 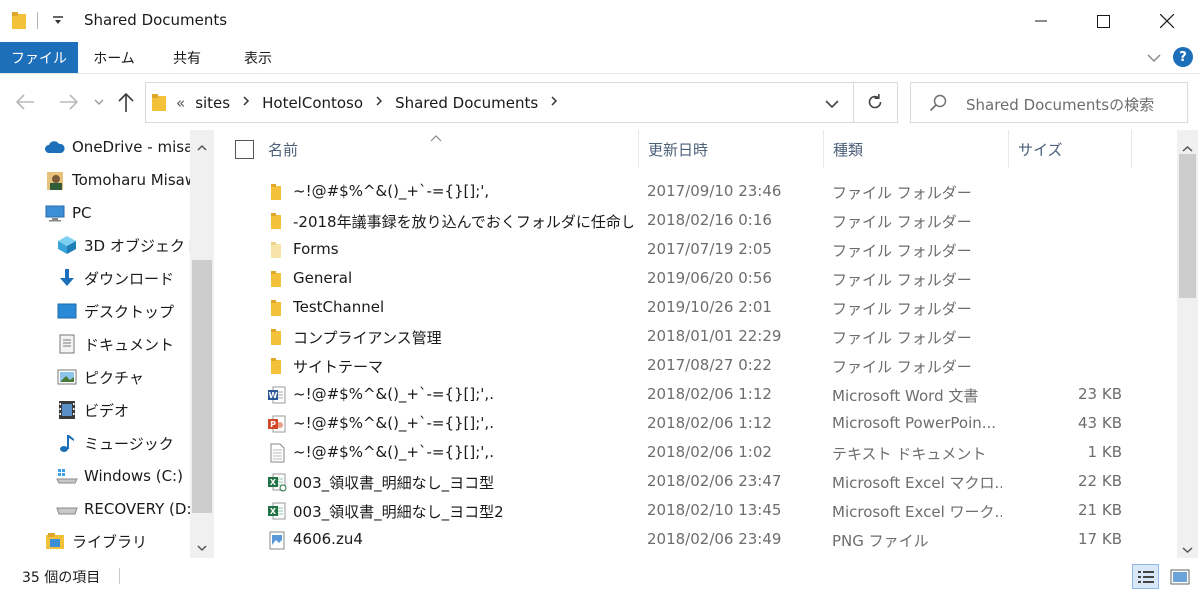 What do you see at coordinates (67, 311) in the screenshot?
I see `desktop-icon` at bounding box center [67, 311].